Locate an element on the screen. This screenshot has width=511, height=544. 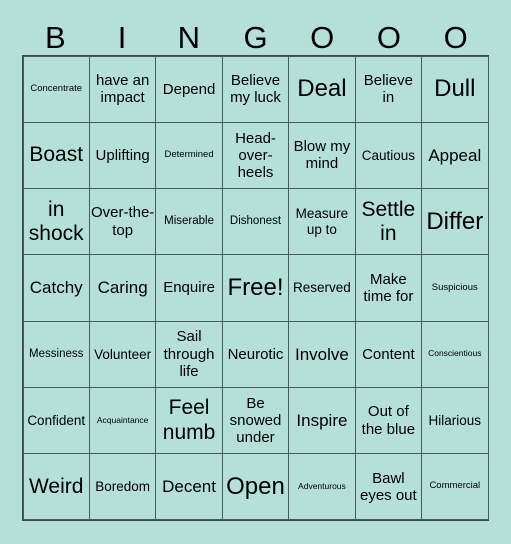
header-letter-g: G is located at coordinates (255, 37).